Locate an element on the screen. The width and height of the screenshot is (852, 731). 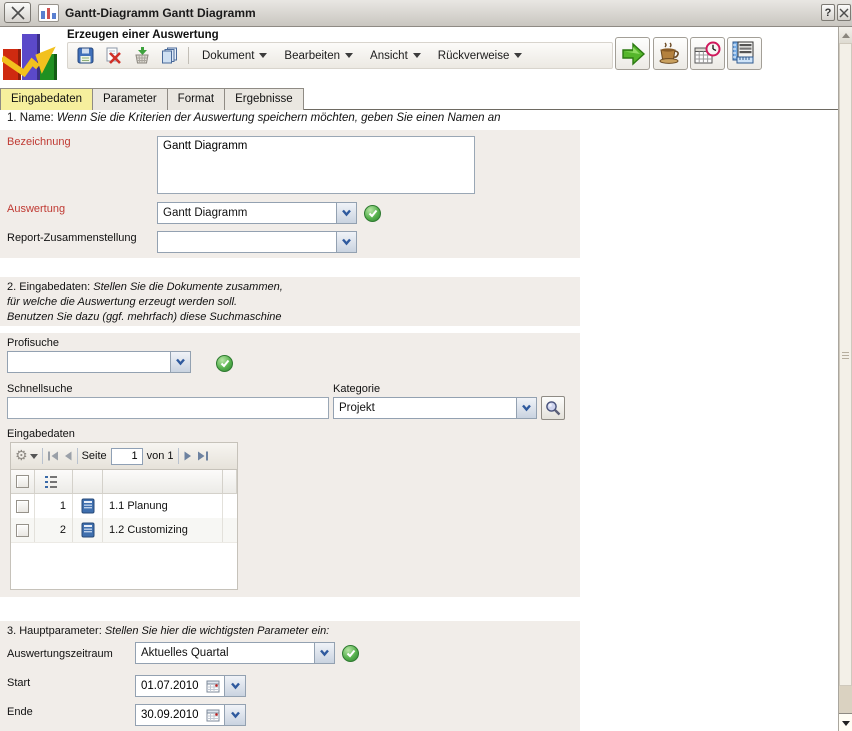
auswertungszeitraum-label: Auswertungszeitraum is located at coordinates (60, 654).